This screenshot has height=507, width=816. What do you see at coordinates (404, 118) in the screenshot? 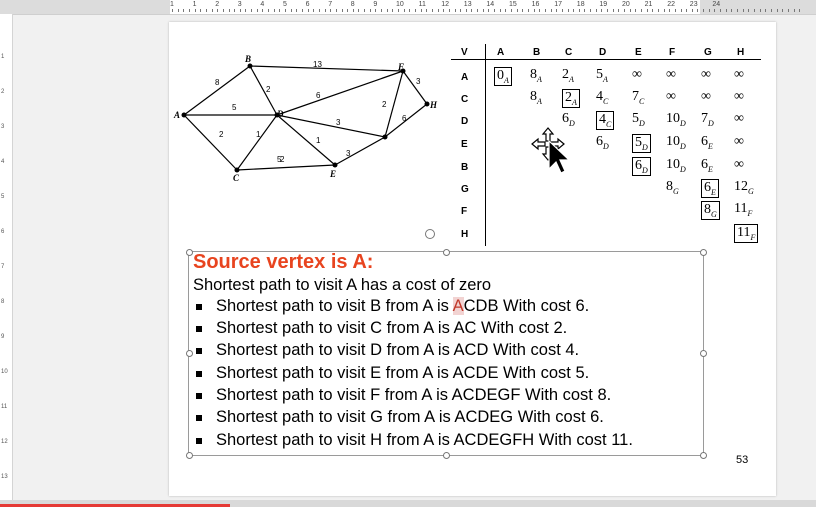
I see `edge-weight: 6` at bounding box center [404, 118].